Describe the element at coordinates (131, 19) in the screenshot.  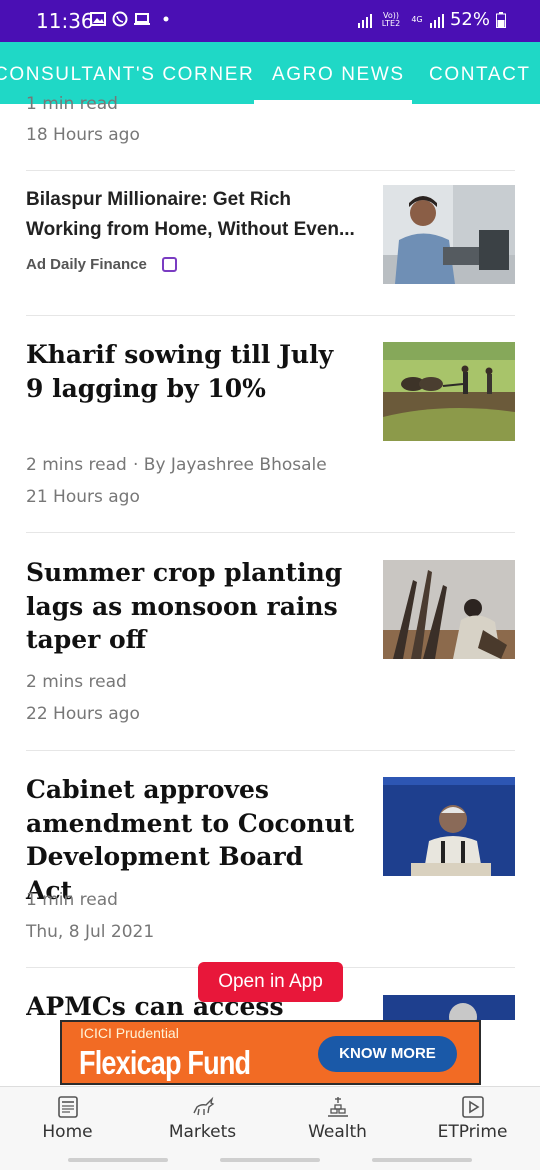
I see `status-notification-icons` at that location.